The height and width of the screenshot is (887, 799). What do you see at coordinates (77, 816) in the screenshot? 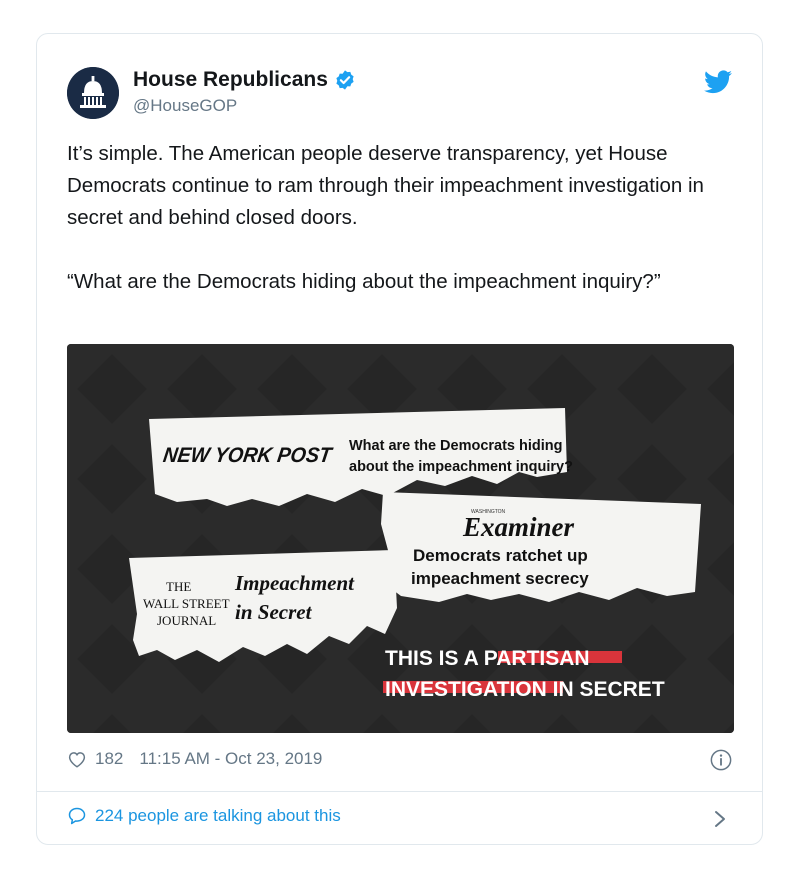
I see `speech-bubble-icon` at bounding box center [77, 816].